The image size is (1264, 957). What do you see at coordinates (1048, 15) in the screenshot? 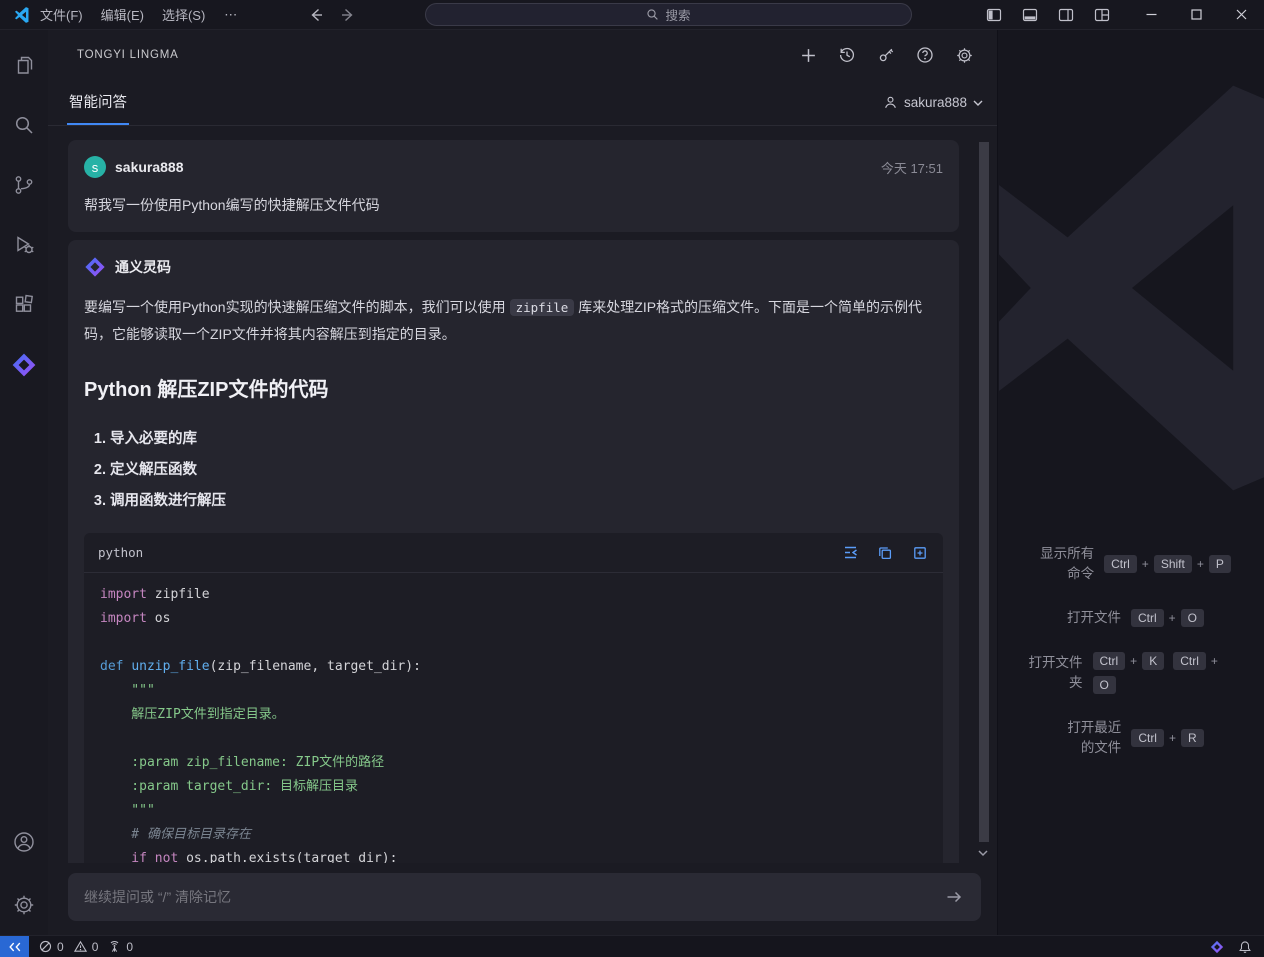
I see `layout-controls` at bounding box center [1048, 15].